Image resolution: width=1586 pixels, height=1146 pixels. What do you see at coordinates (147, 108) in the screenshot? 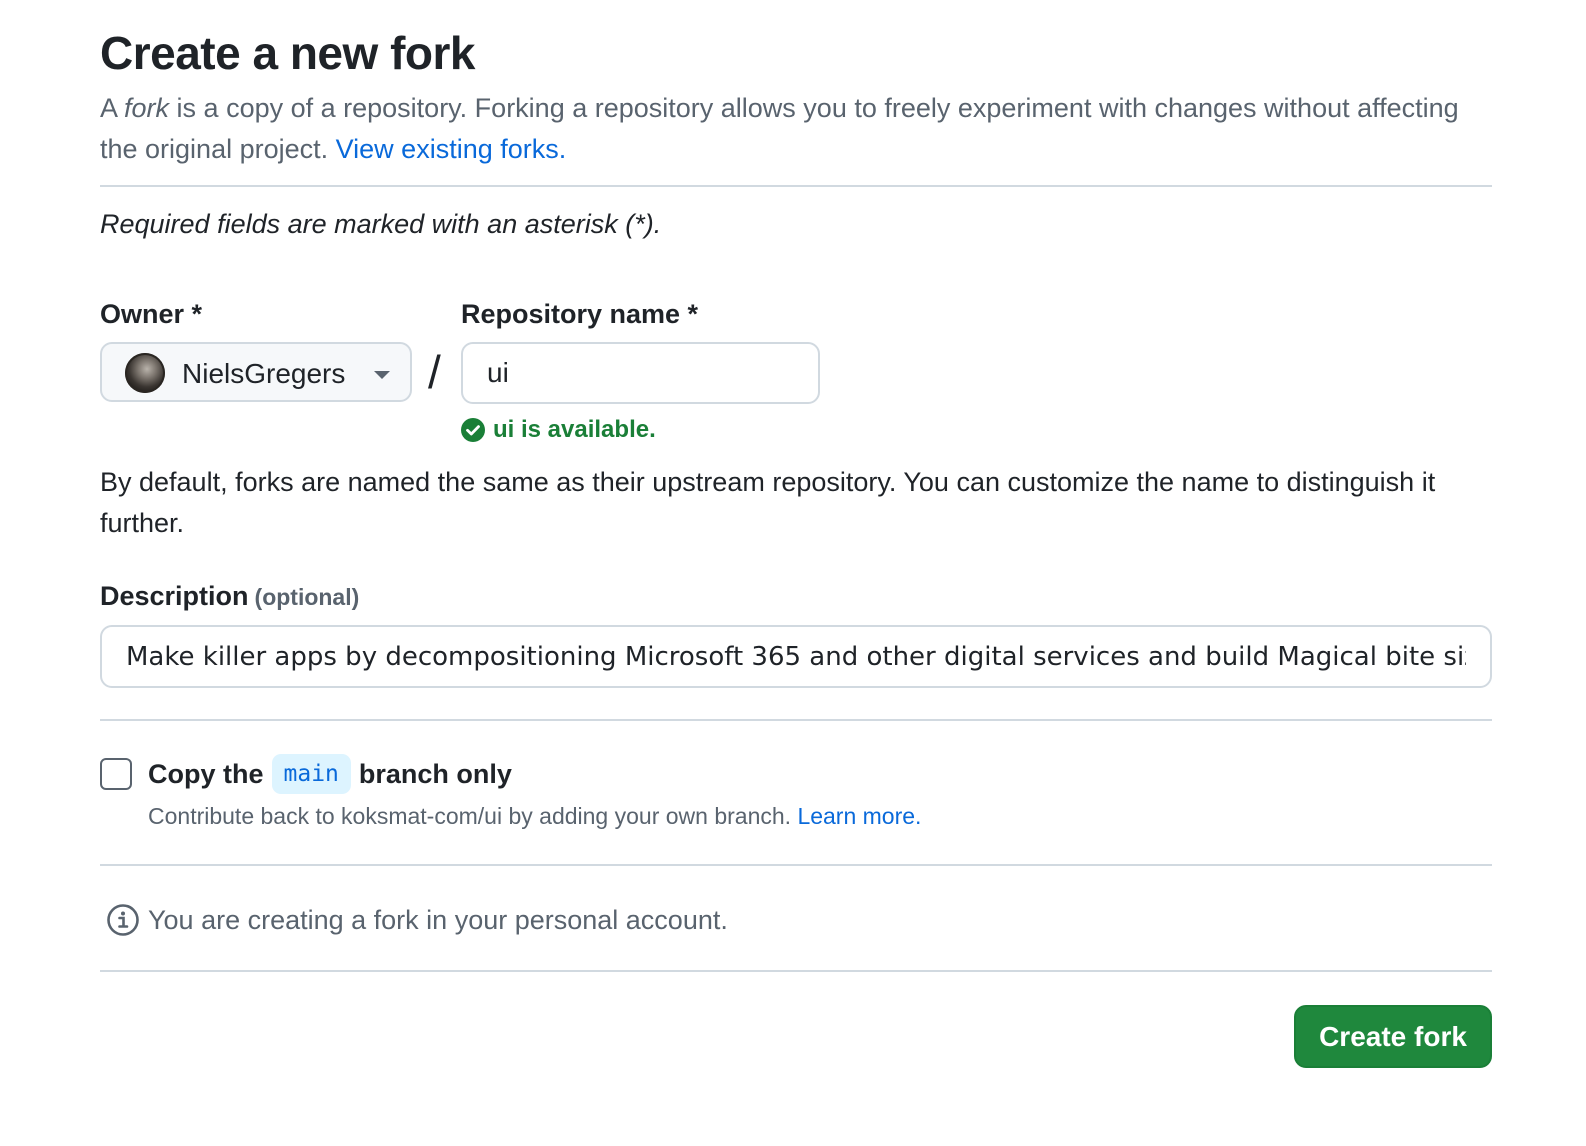
I see `intro-fork-word: fork` at bounding box center [147, 108].